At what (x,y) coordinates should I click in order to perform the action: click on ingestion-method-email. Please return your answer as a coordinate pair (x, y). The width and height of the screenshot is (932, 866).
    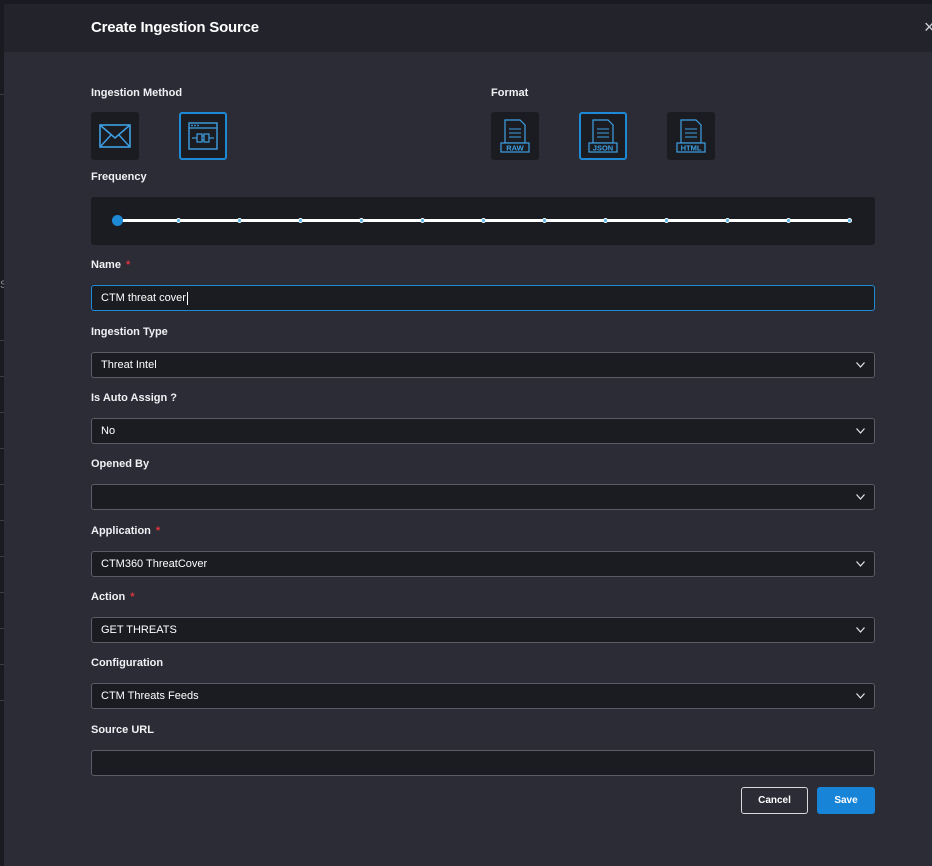
    Looking at the image, I should click on (115, 136).